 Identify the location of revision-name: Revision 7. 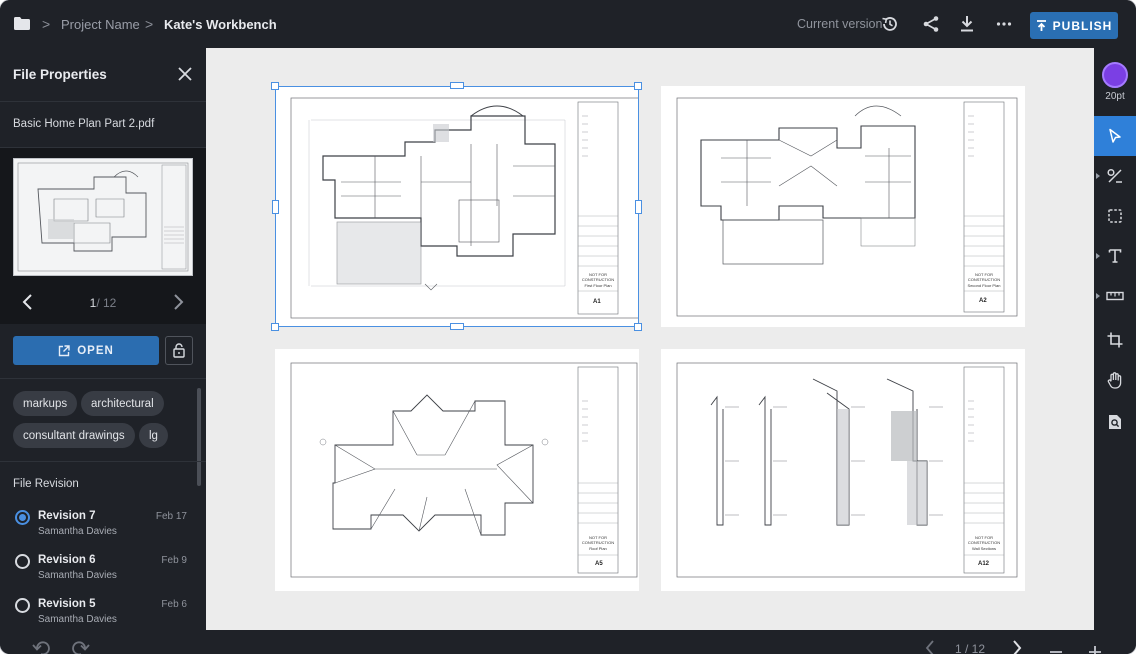
(67, 516).